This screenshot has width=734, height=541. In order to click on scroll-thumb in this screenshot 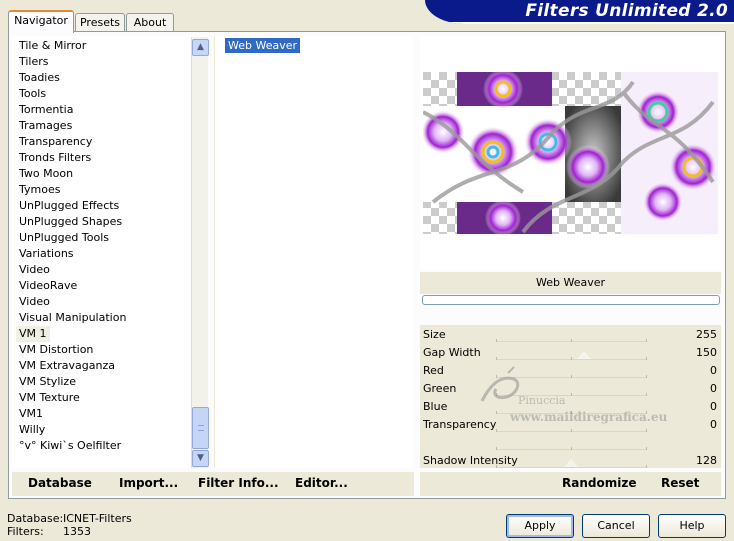, I will do `click(200, 428)`.